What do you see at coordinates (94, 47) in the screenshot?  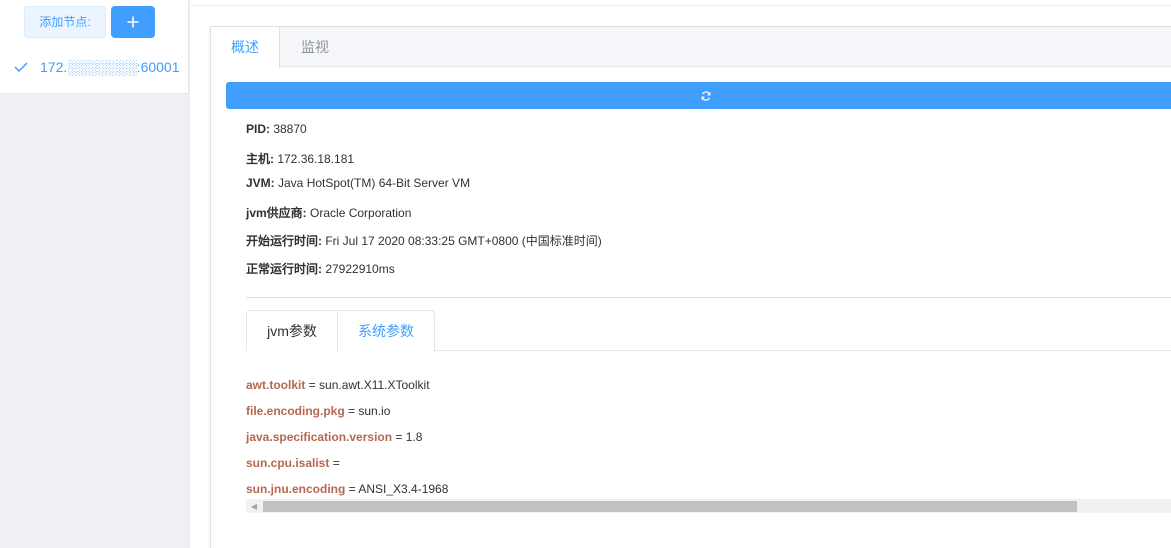 I see `node-panel: 添加节点: 172.░░░░░░░:60001` at bounding box center [94, 47].